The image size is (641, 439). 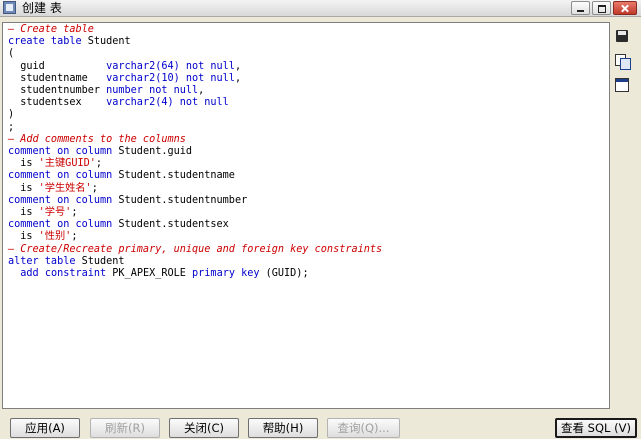 What do you see at coordinates (195, 140) in the screenshot?
I see `code-line: — Add comments to the columns` at bounding box center [195, 140].